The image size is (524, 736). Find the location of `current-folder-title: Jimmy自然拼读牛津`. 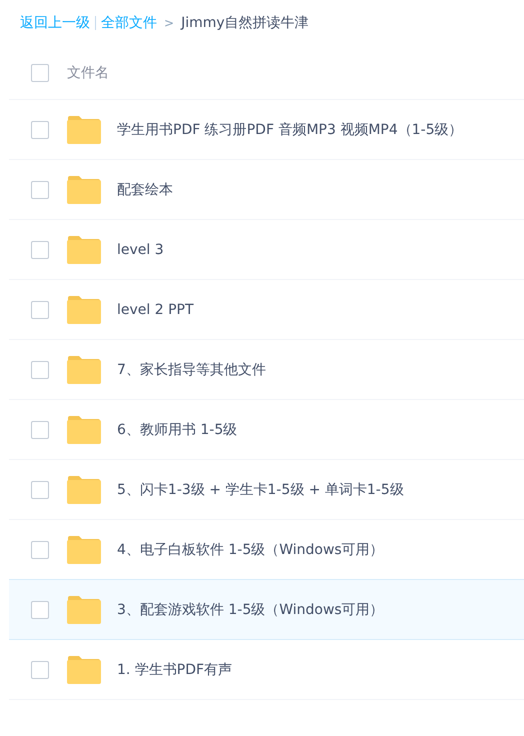

current-folder-title: Jimmy自然拼读牛津 is located at coordinates (245, 23).